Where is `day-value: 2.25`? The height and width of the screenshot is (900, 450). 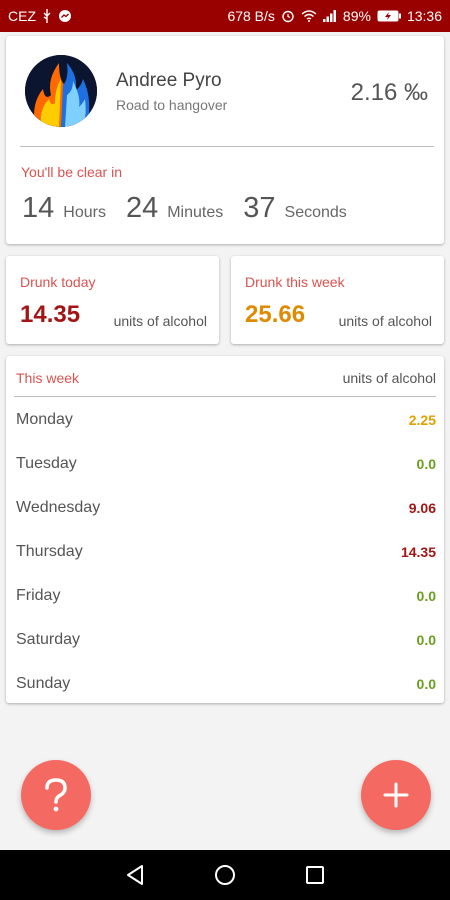
day-value: 2.25 is located at coordinates (422, 420).